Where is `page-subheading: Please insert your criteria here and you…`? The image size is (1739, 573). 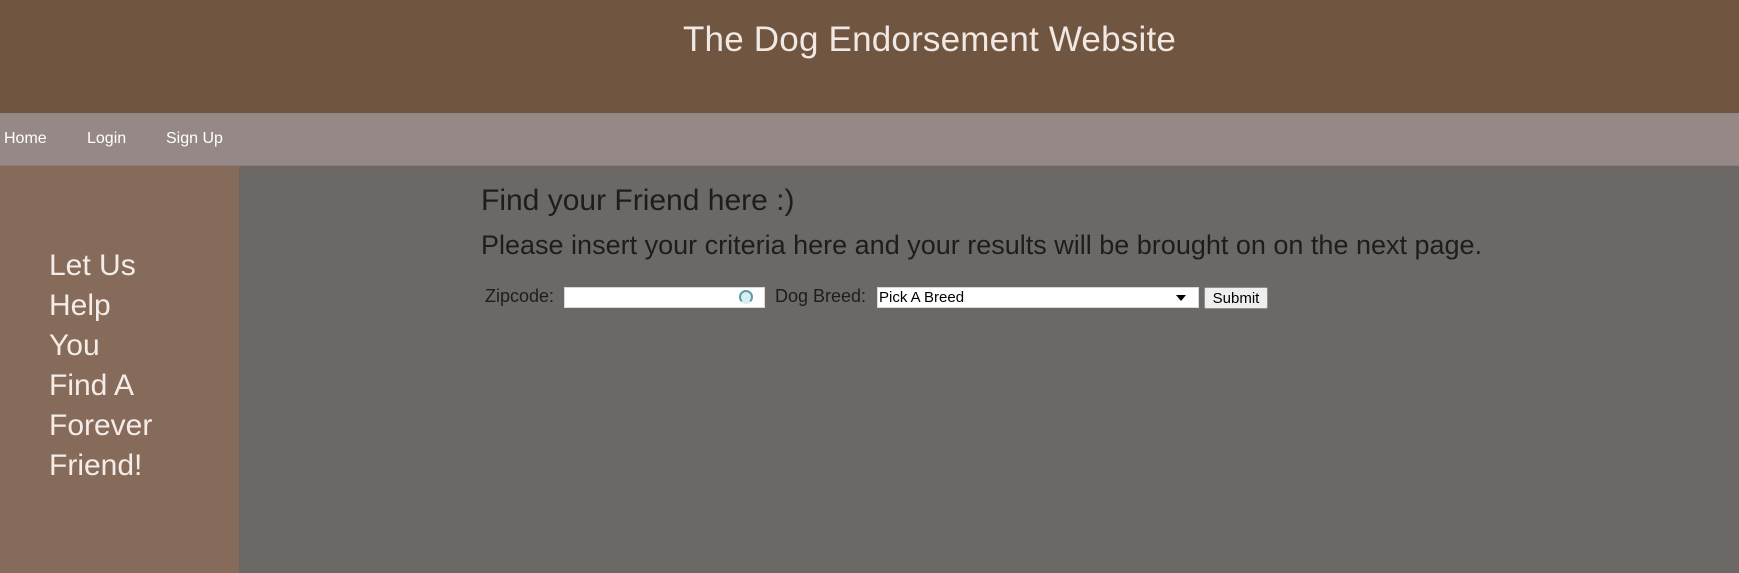
page-subheading: Please insert your criteria here and you… is located at coordinates (982, 245).